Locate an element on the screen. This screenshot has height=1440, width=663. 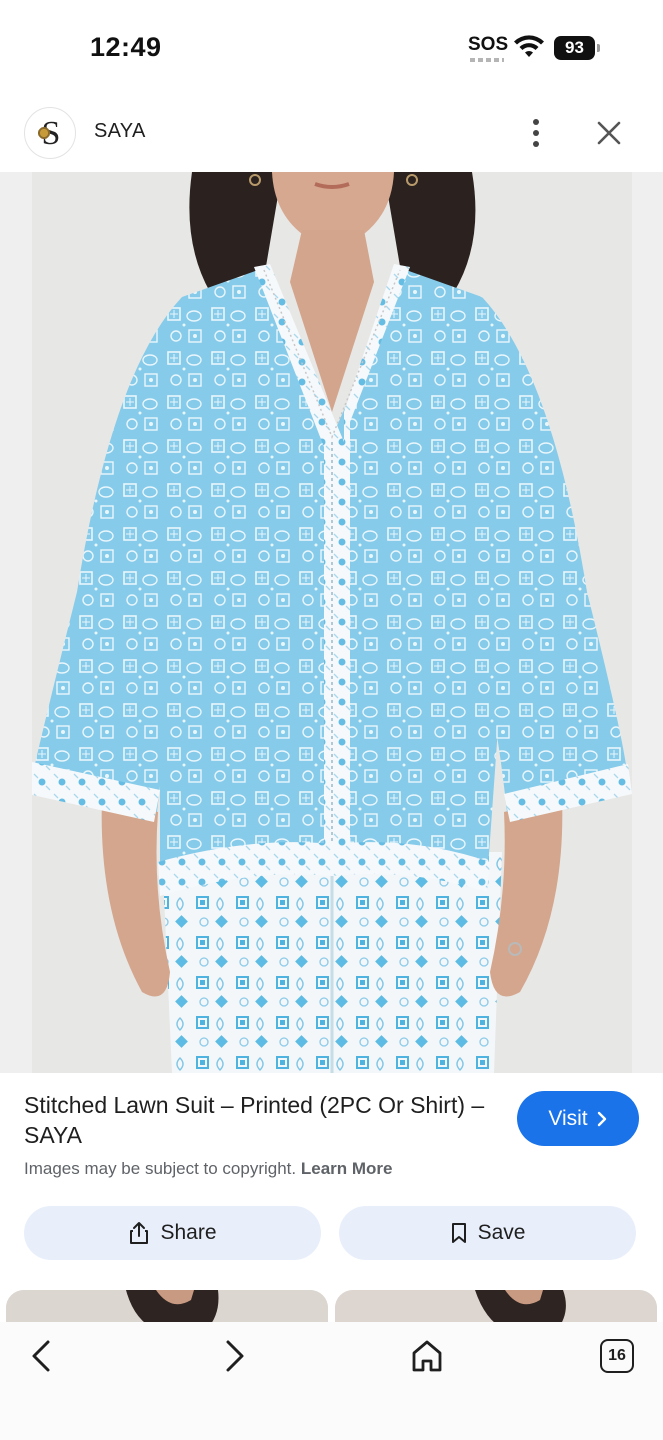
visit-label: Visit is located at coordinates (568, 1118).